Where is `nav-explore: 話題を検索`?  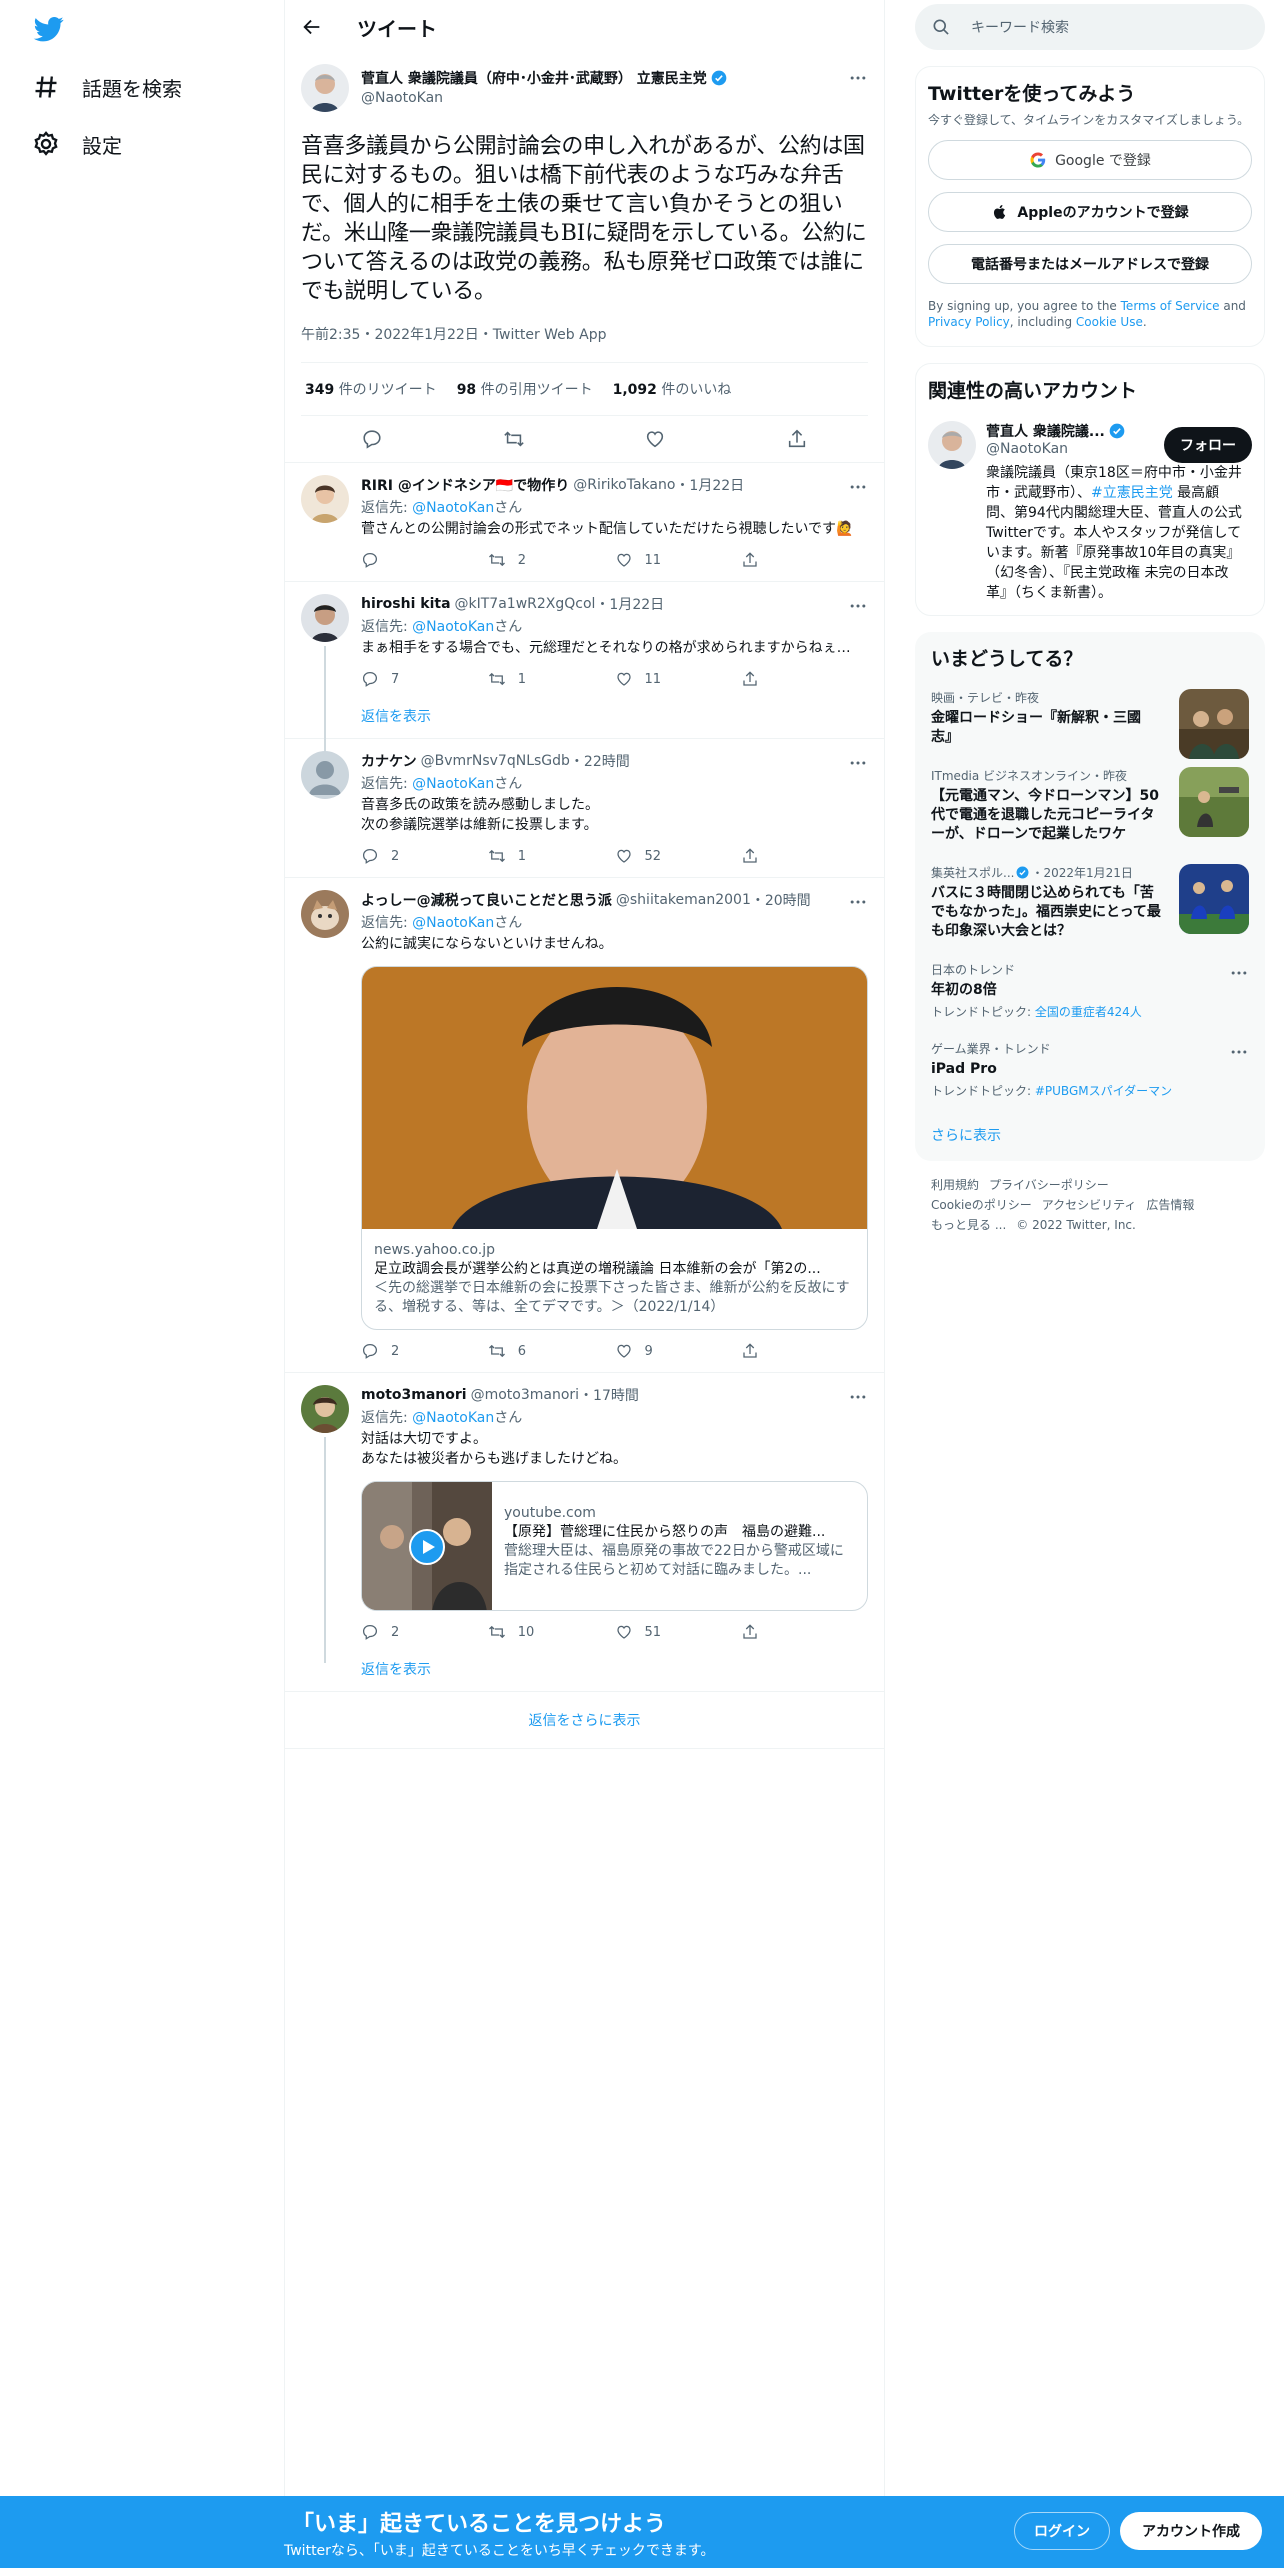 nav-explore: 話題を検索 is located at coordinates (107, 87).